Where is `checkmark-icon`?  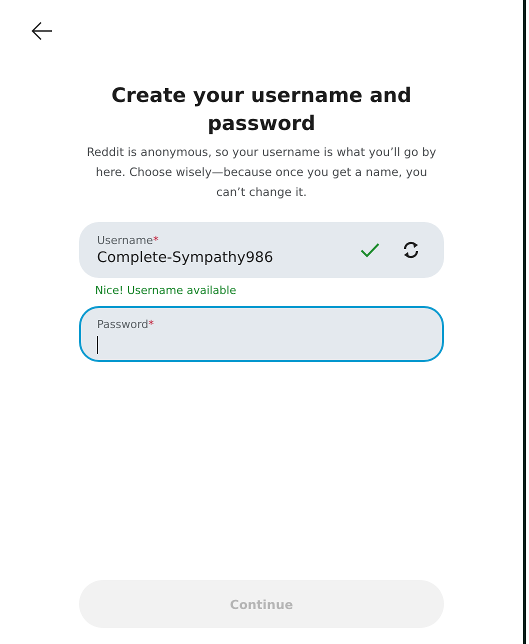
checkmark-icon is located at coordinates (370, 250).